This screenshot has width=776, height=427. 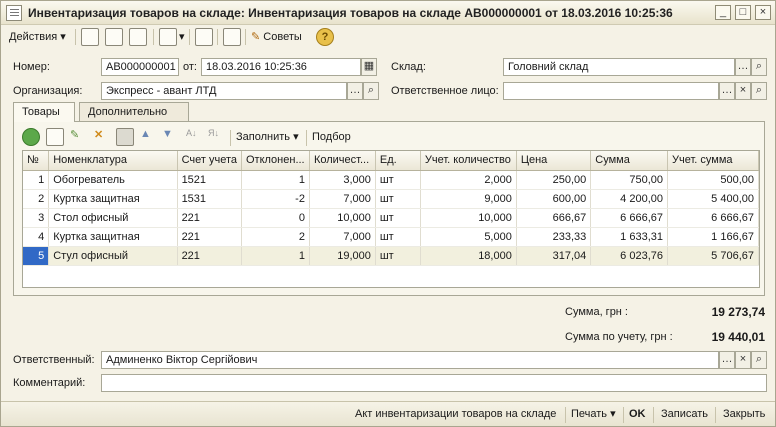 I want to click on structure-icon, so click(x=232, y=37).